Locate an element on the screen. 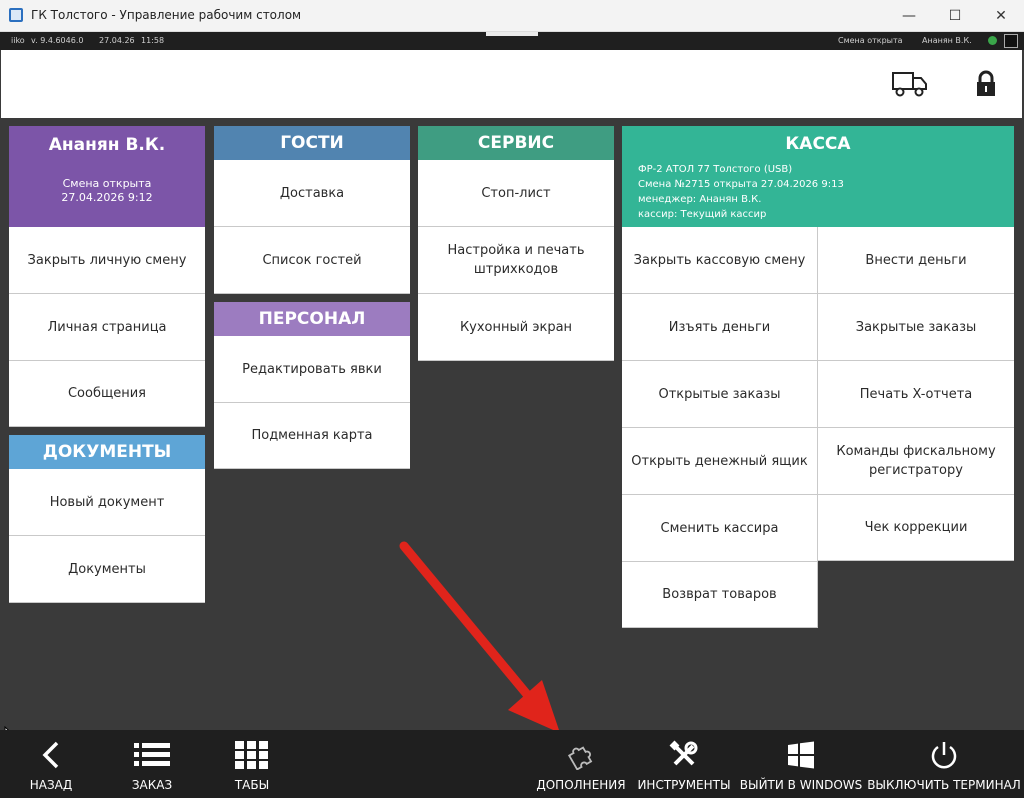  stop-list-button: Стоп-лист is located at coordinates (516, 193).